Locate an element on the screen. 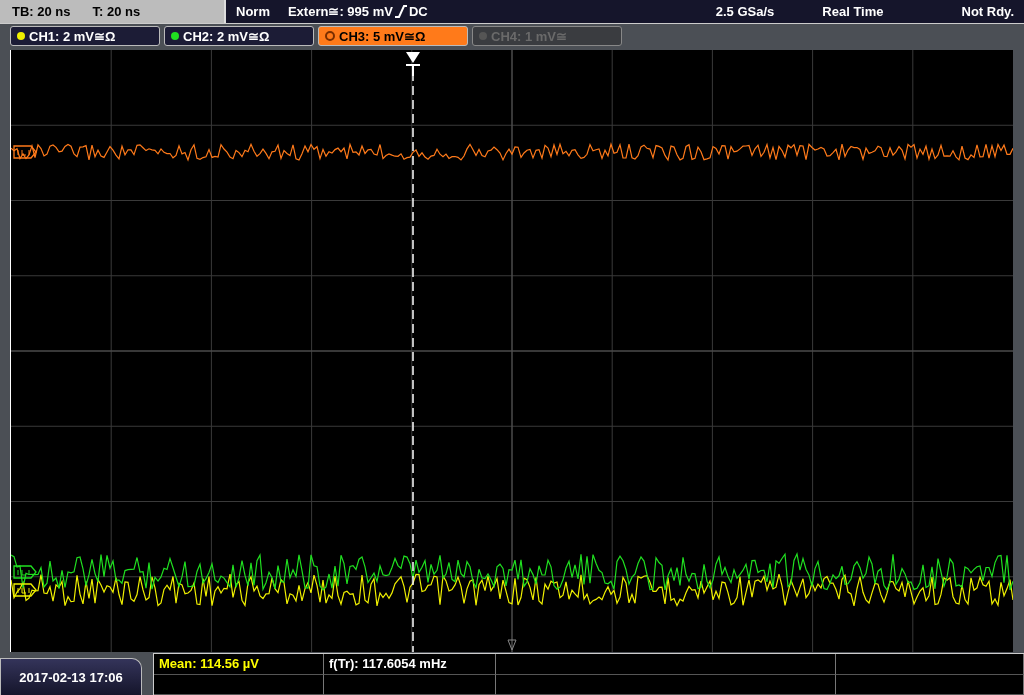 This screenshot has height=695, width=1024. trigger-source-label: Extern≅: 995 mV is located at coordinates (340, 11).